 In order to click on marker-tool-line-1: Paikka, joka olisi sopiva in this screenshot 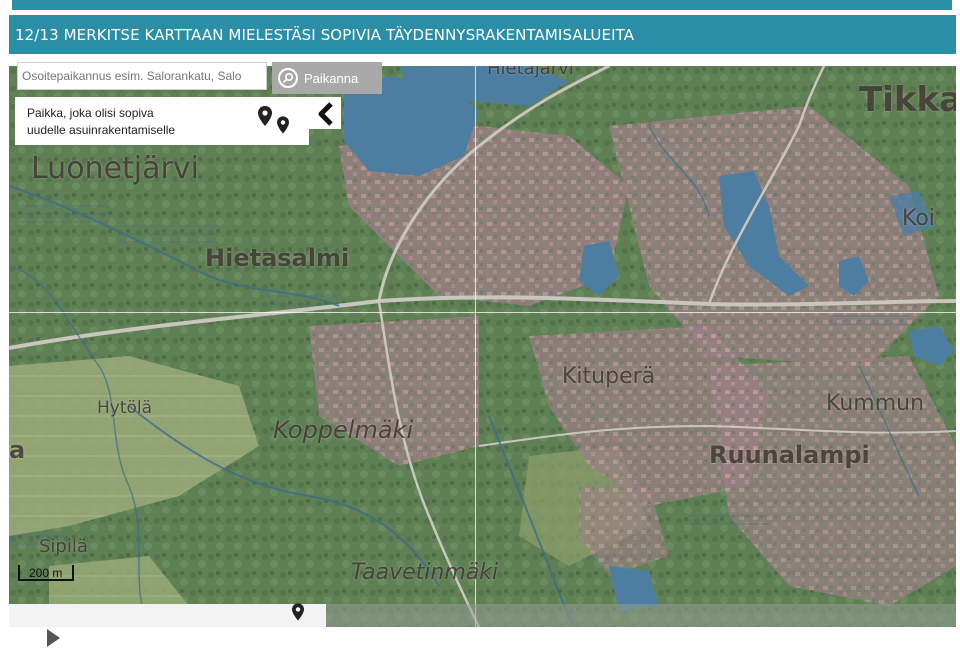, I will do `click(90, 113)`.